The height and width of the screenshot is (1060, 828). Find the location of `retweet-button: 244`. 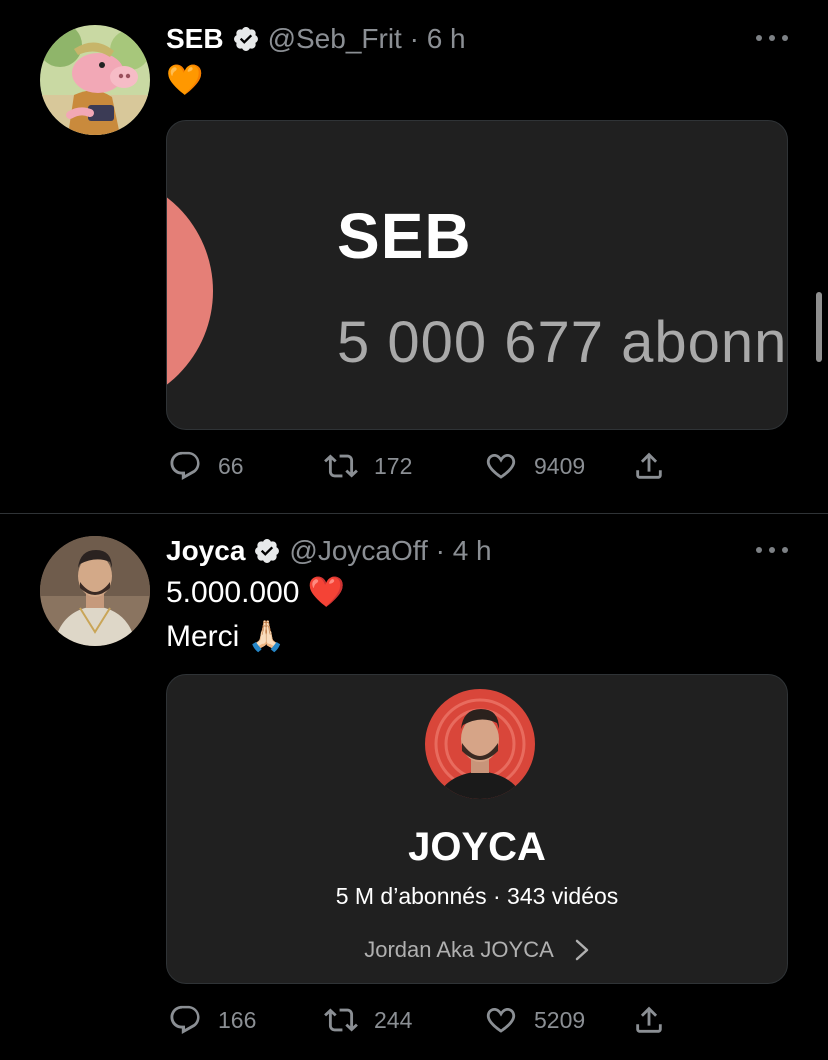

retweet-button: 244 is located at coordinates (368, 1020).